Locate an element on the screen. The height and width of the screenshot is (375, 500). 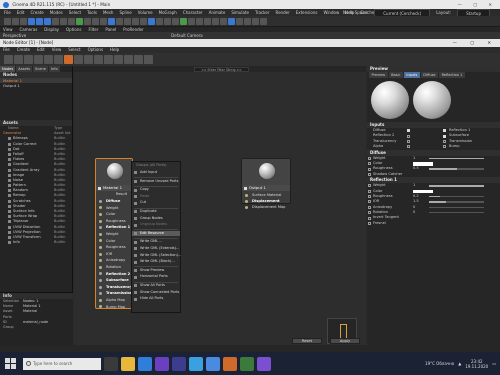
context-menu-item-horizontal-ports: Horizontal Ports is located at coordinates (156, 277).